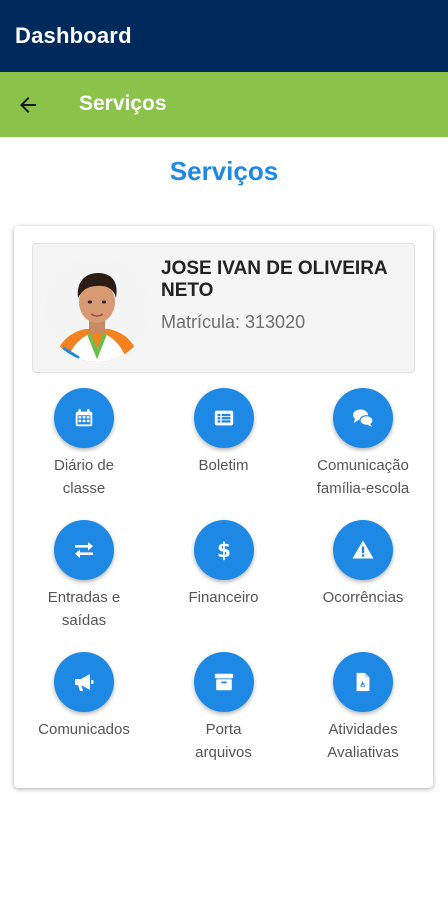 The image size is (448, 900). I want to click on student-photo, so click(97, 310).